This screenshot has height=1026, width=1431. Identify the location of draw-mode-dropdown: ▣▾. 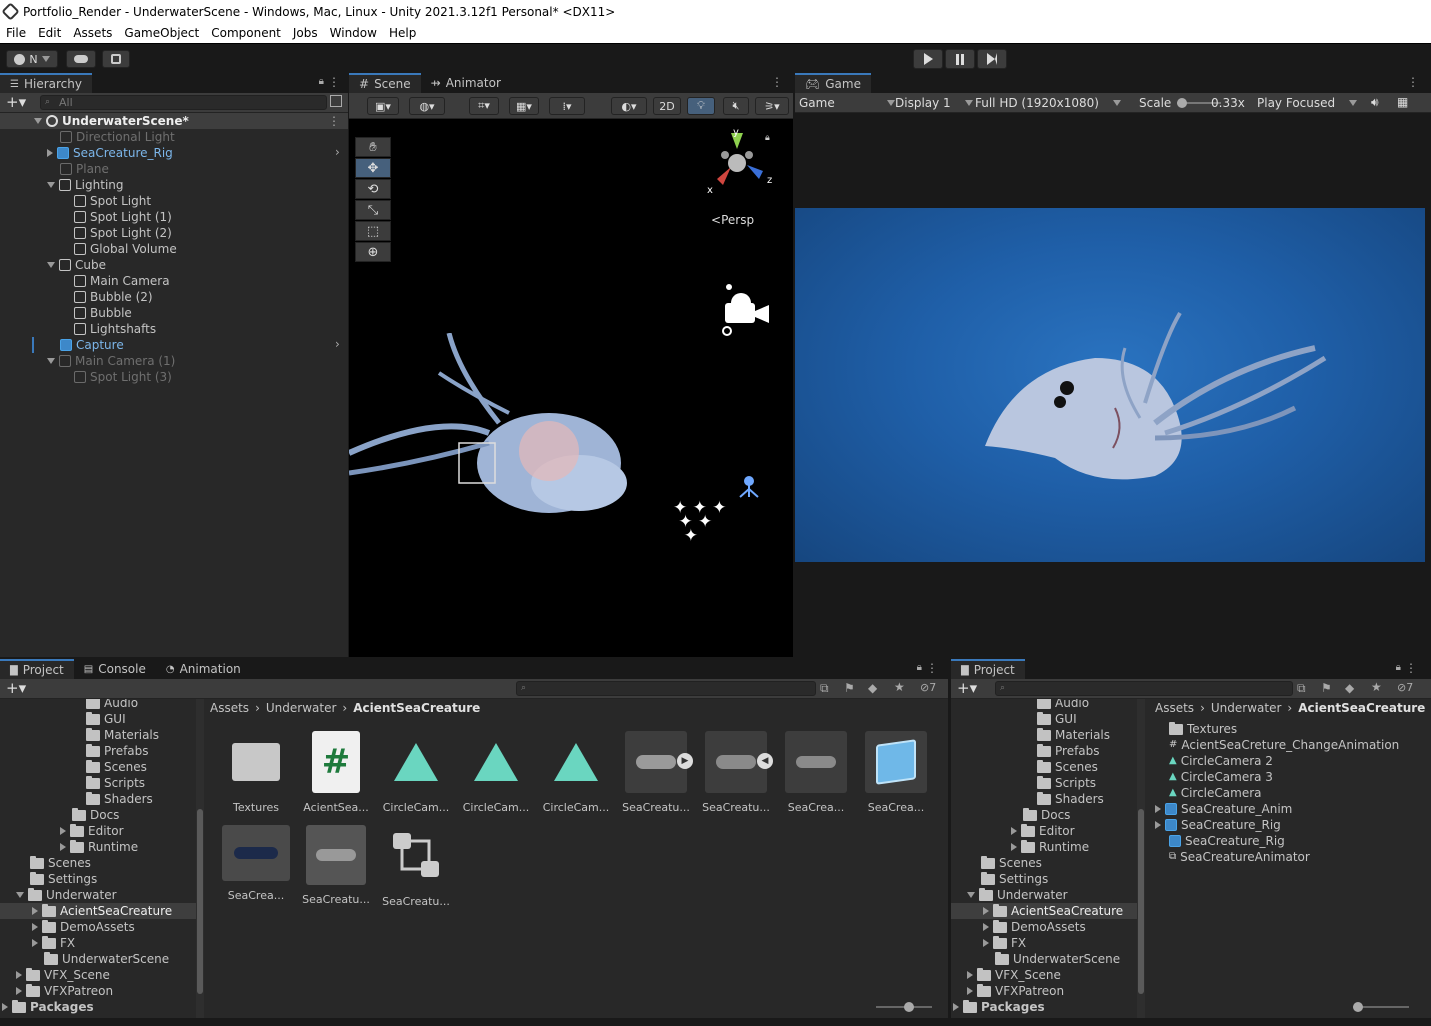
(383, 106).